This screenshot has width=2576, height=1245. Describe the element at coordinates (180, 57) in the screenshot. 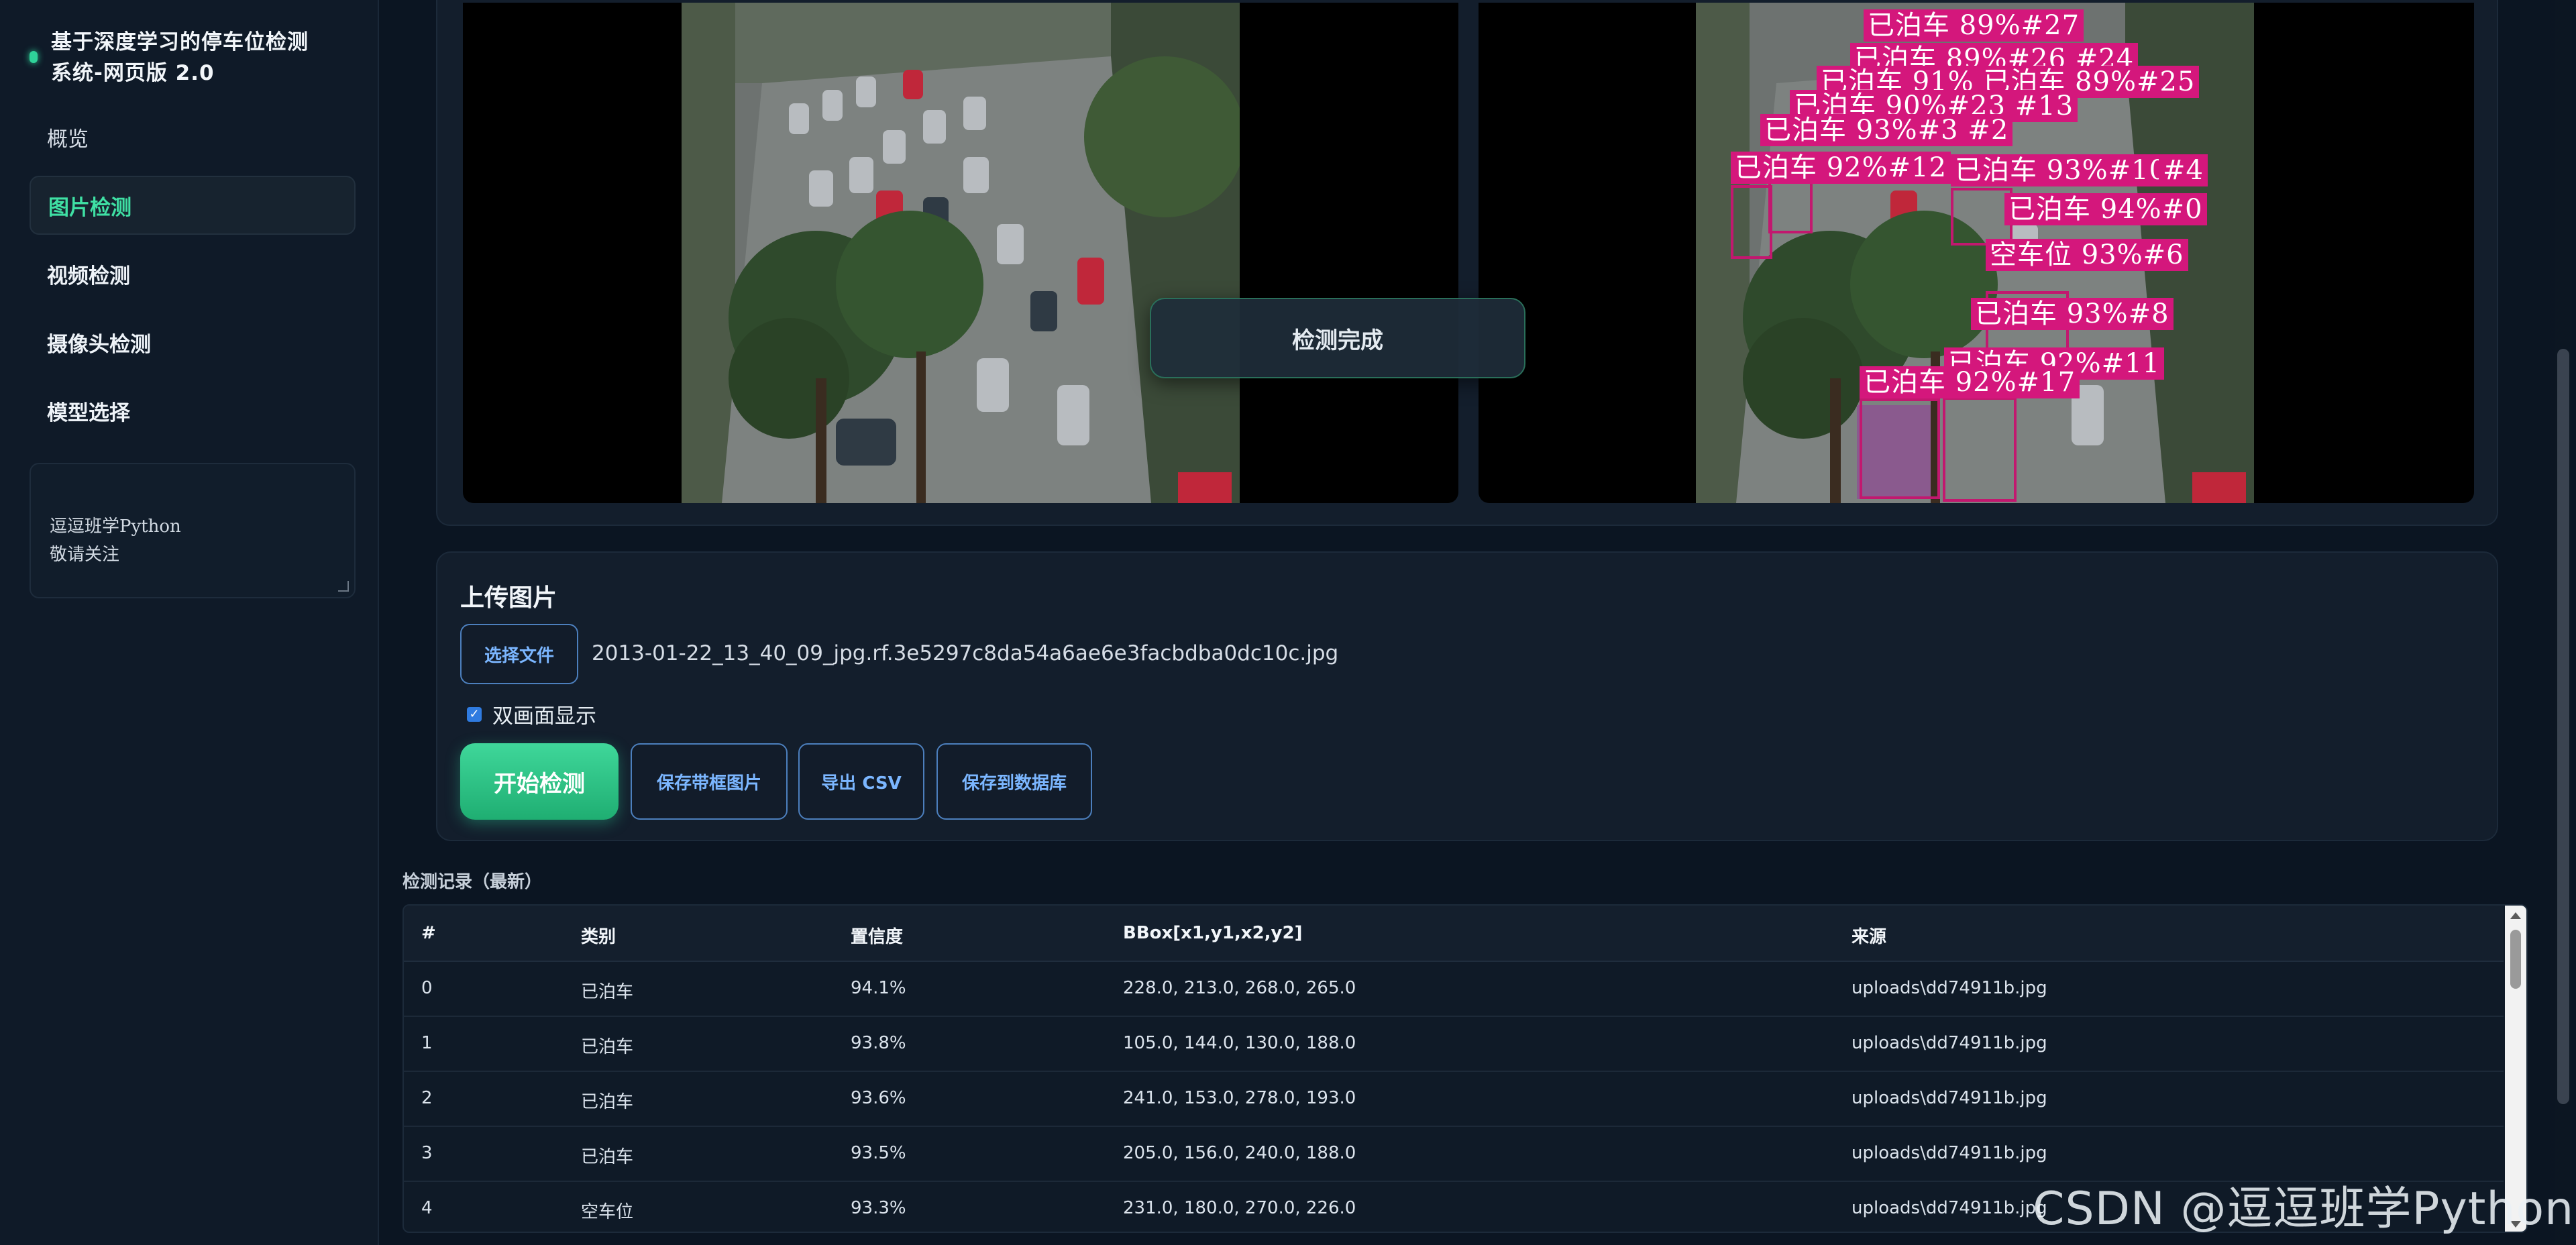

I see `app-title: 基于深度学习的停车位检测 系统-网页版 2.0` at that location.